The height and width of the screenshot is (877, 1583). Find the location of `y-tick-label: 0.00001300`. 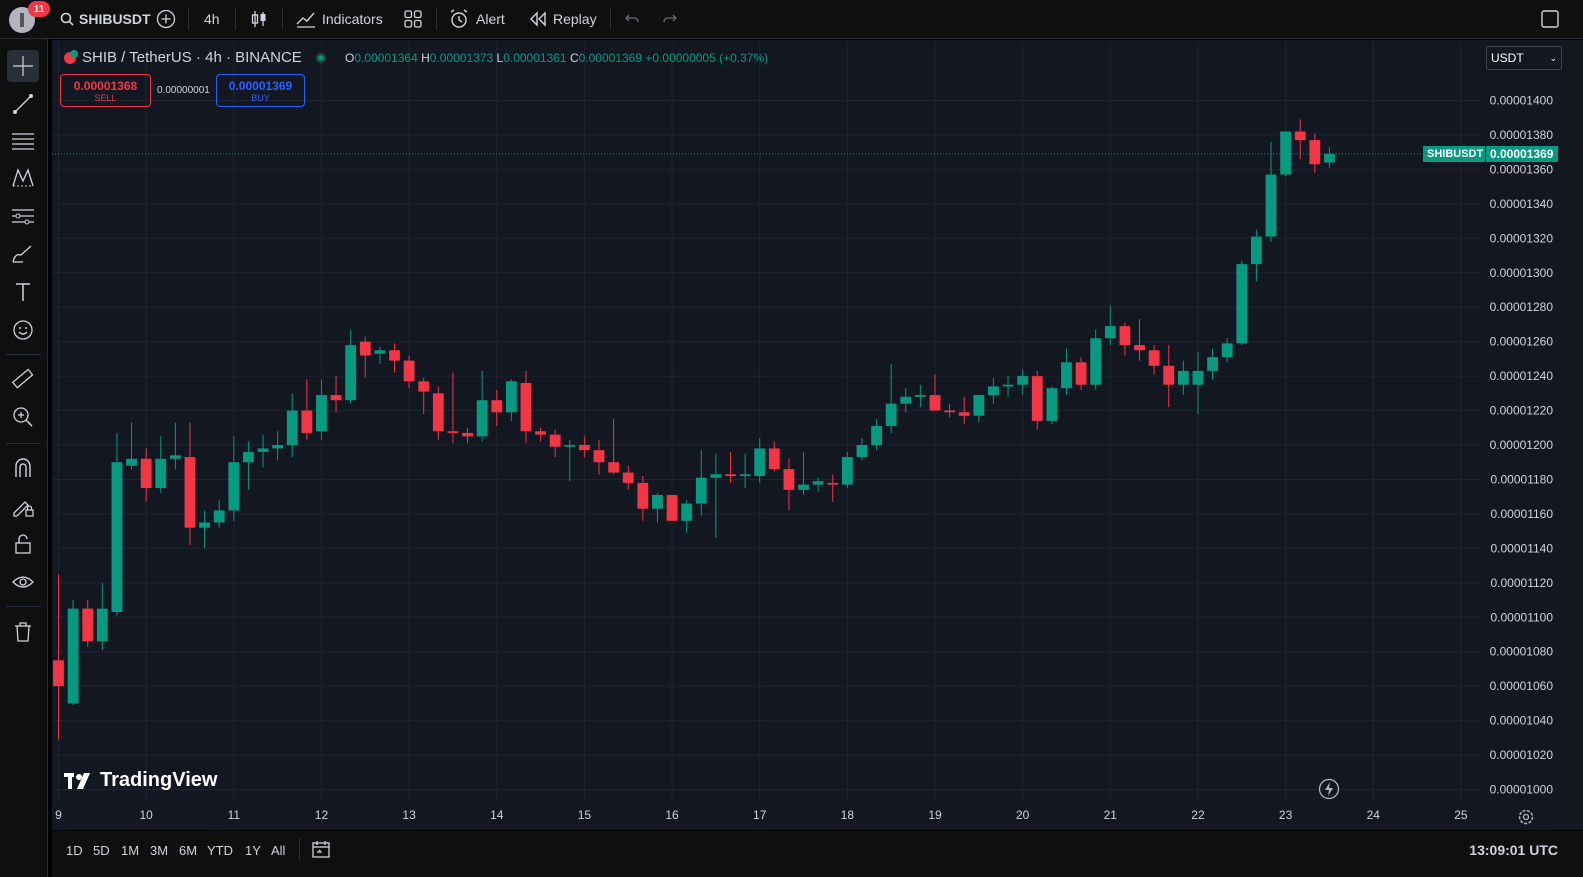

y-tick-label: 0.00001300 is located at coordinates (1522, 273).